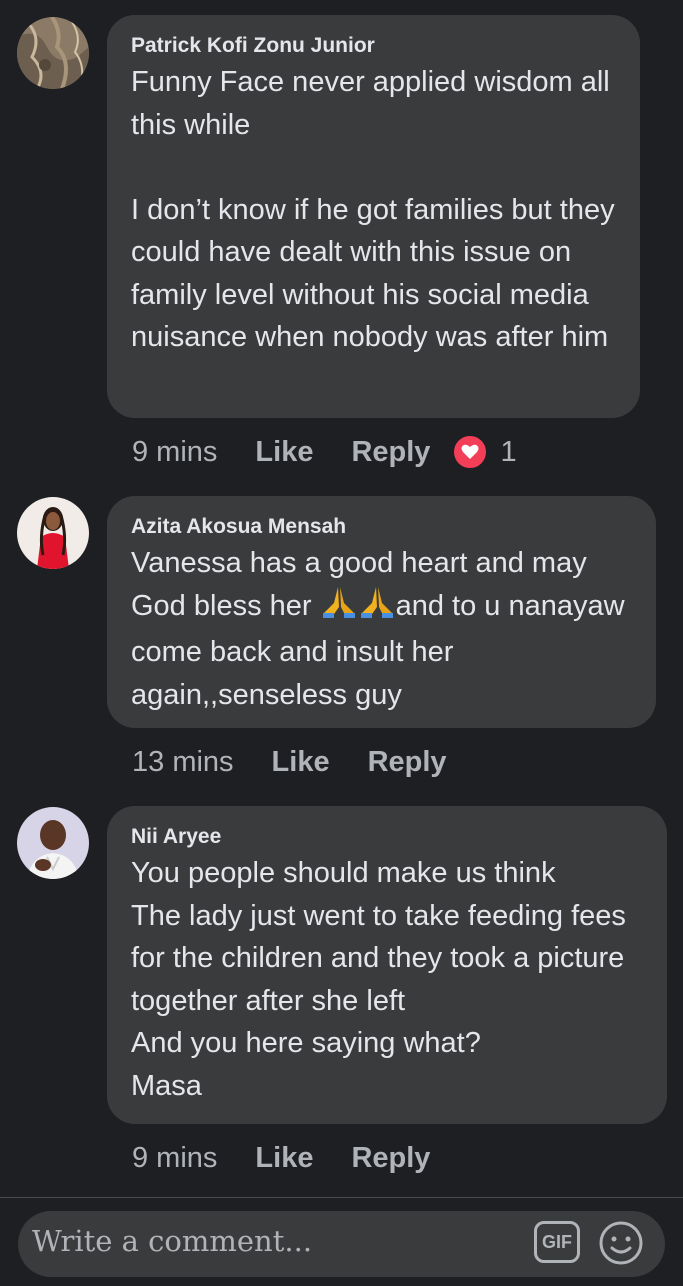  I want to click on comment-author: Patrick Kofi Zonu Junior, so click(373, 46).